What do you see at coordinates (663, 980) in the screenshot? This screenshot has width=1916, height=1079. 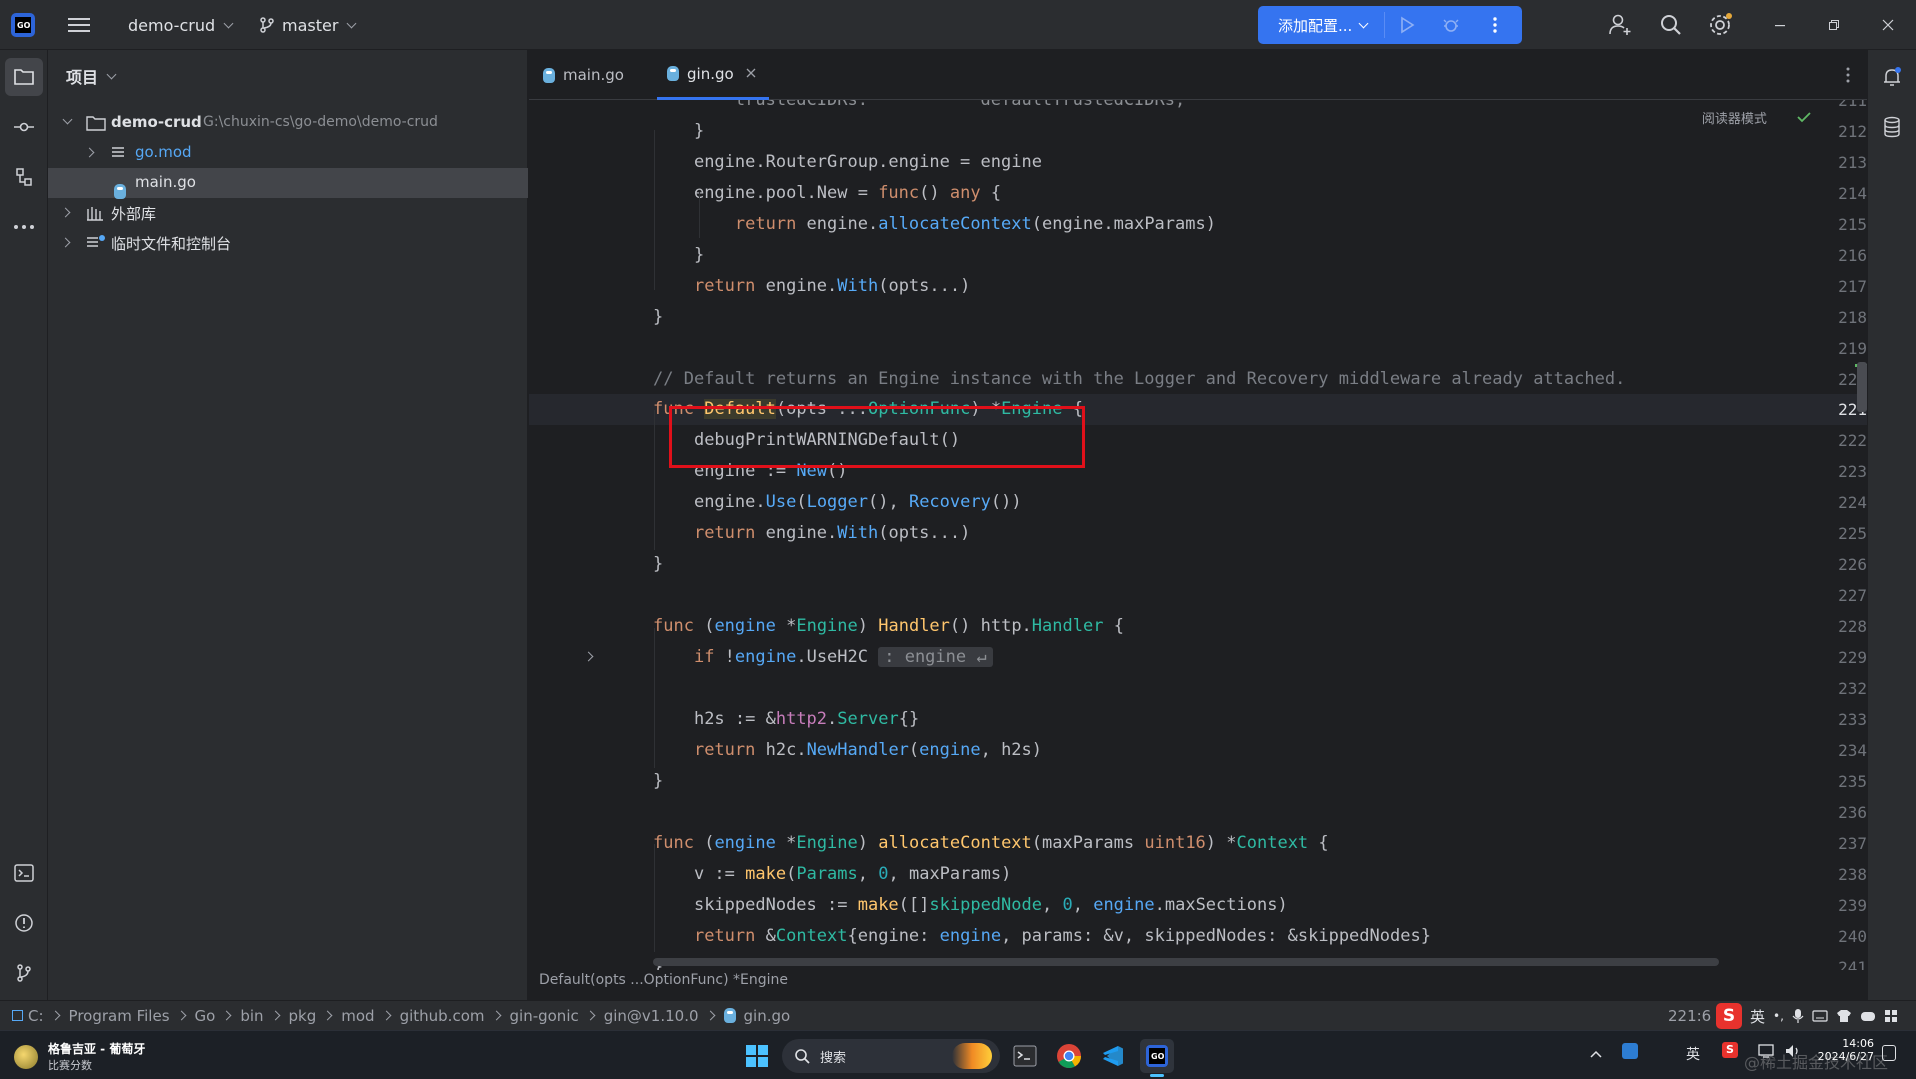 I see `code-breadcrumb-hint: Default(opts ...OptionFunc) *Engine` at bounding box center [663, 980].